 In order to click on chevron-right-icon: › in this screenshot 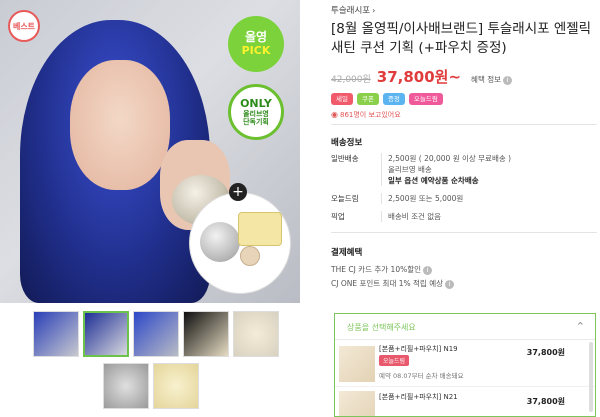, I will do `click(374, 10)`.